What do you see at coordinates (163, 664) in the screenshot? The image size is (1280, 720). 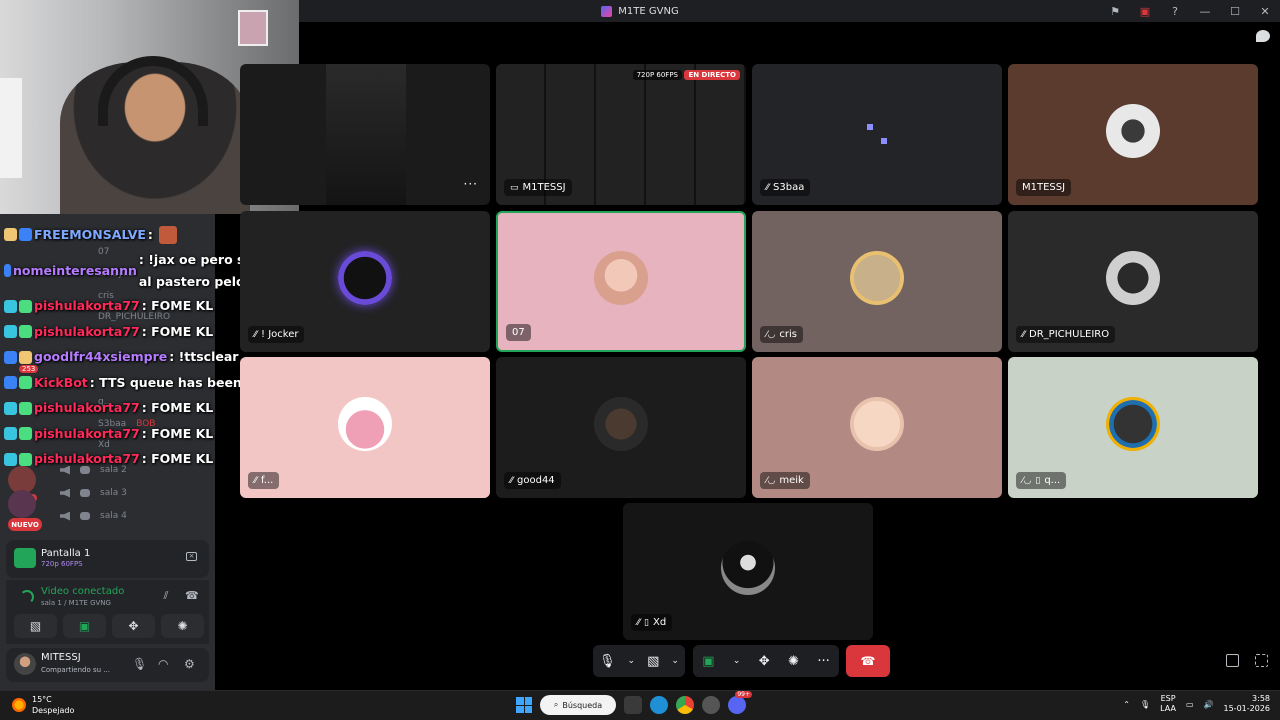 I see `headphones-icon: ◠` at bounding box center [163, 664].